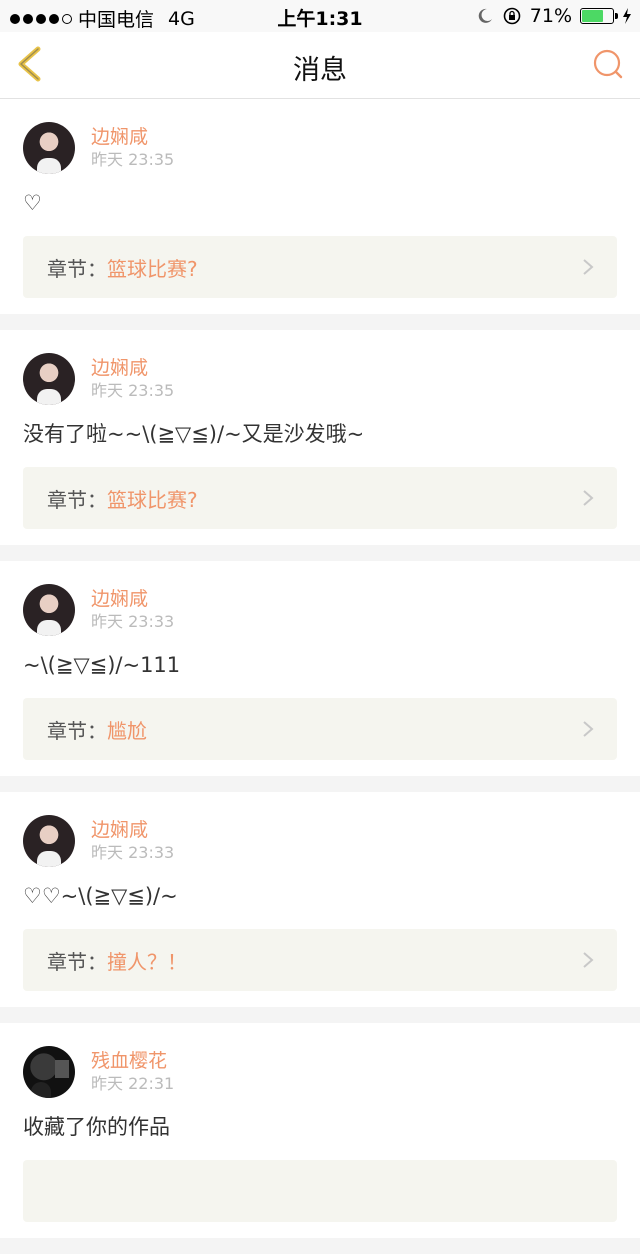  I want to click on message-text: 没有了啦~~\(≧▽≦)/~又是沙发哦~, so click(194, 434).